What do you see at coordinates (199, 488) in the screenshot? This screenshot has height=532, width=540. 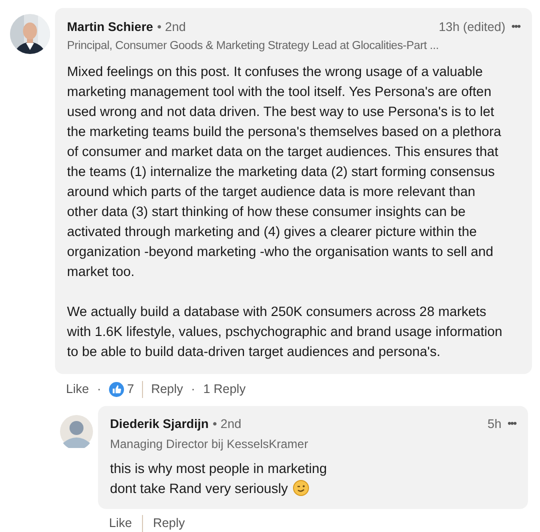 I see `reply-text-line: dont take Rand very seriously` at bounding box center [199, 488].